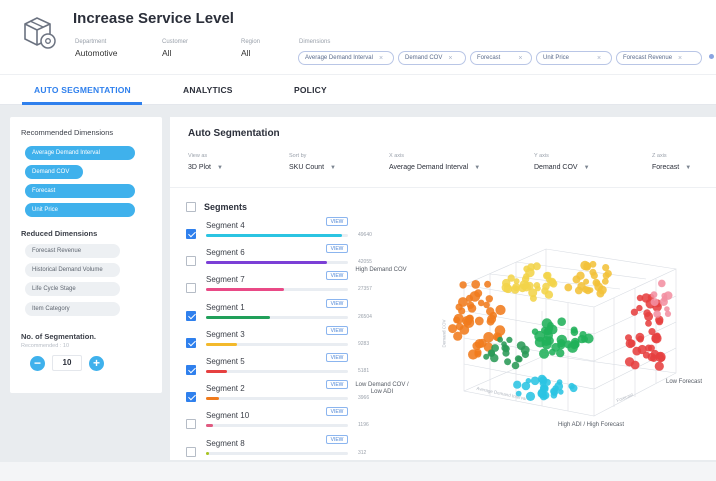  Describe the element at coordinates (312, 162) in the screenshot. I see `sort-by-dropdown: Sort by SKU Count ▼` at that location.